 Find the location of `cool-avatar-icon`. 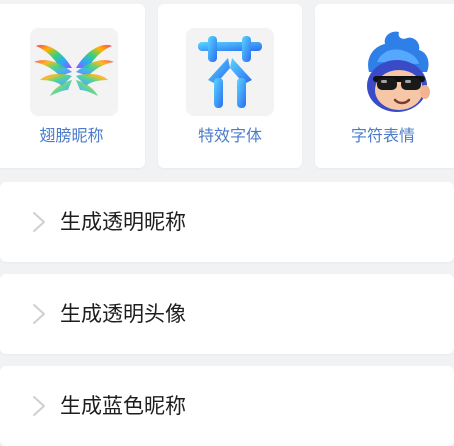

cool-avatar-icon is located at coordinates (395, 72).